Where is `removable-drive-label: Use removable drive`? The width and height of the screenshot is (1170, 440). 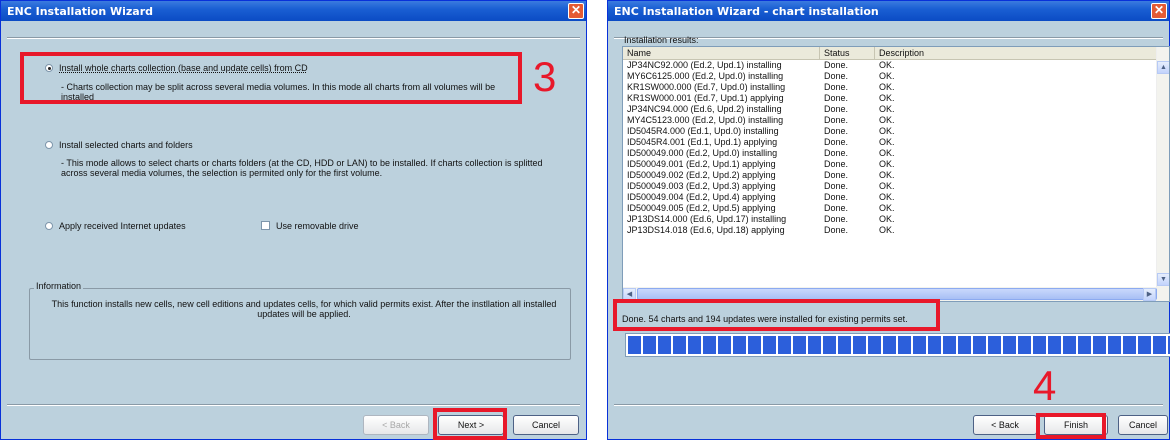
removable-drive-label: Use removable drive is located at coordinates (317, 226).